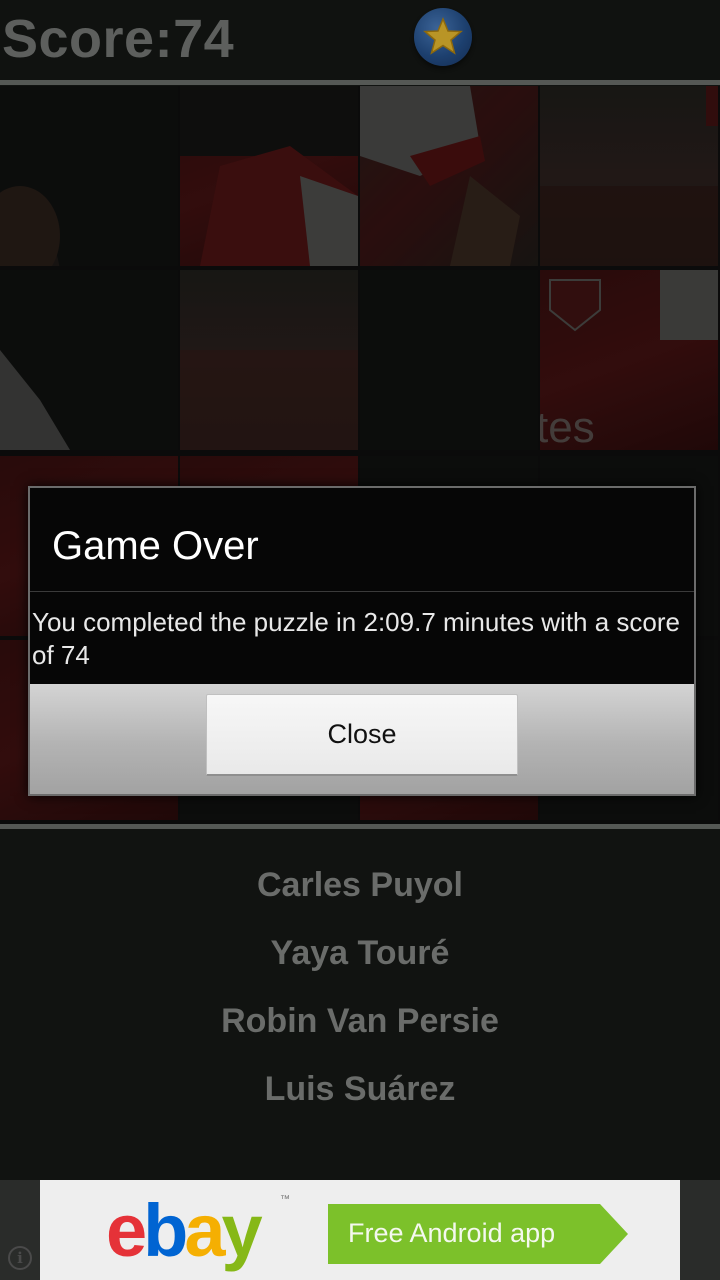 This screenshot has width=720, height=1280. Describe the element at coordinates (360, 885) in the screenshot. I see `answer-option: Carles Puyol` at that location.